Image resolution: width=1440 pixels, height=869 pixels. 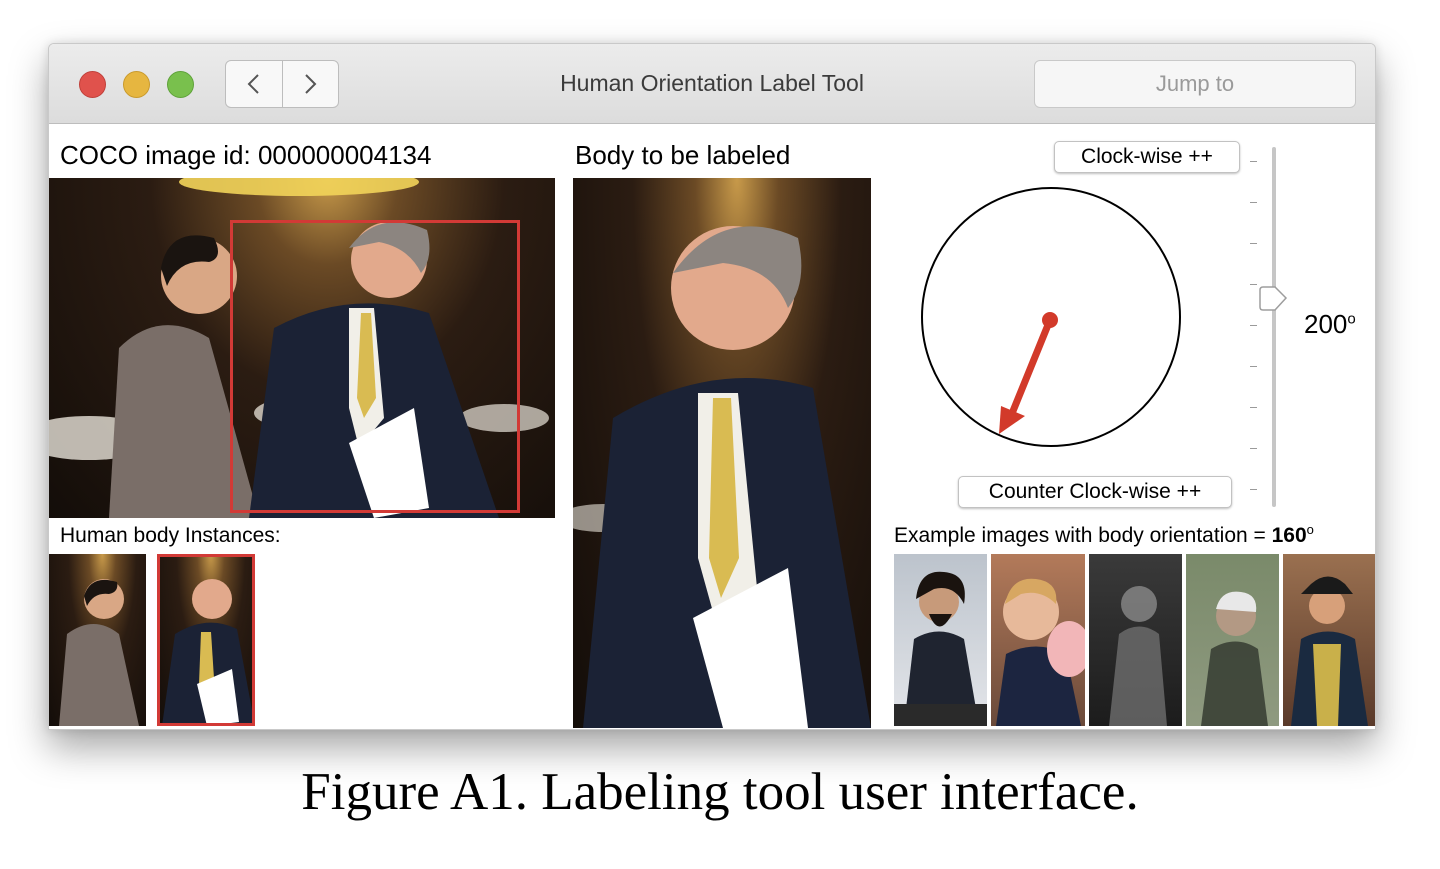 I want to click on jump-to-field: Jump to, so click(x=1195, y=84).